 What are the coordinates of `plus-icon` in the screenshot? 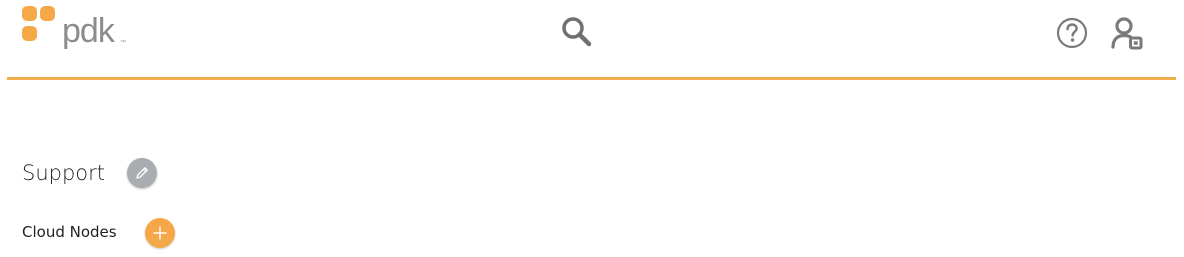 It's located at (160, 233).